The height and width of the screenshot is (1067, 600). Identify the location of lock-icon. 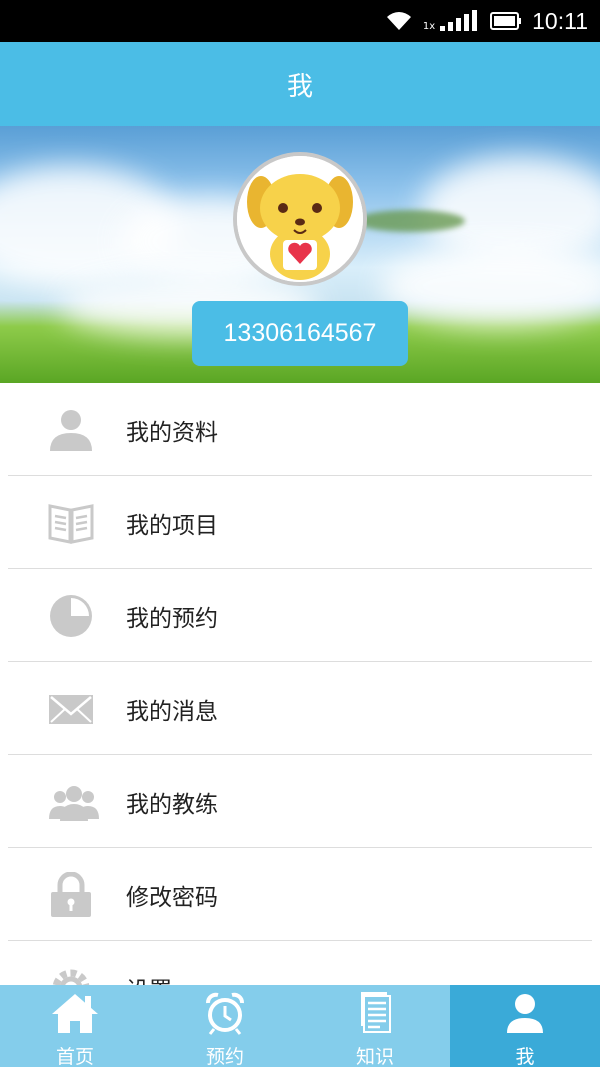
(71, 894).